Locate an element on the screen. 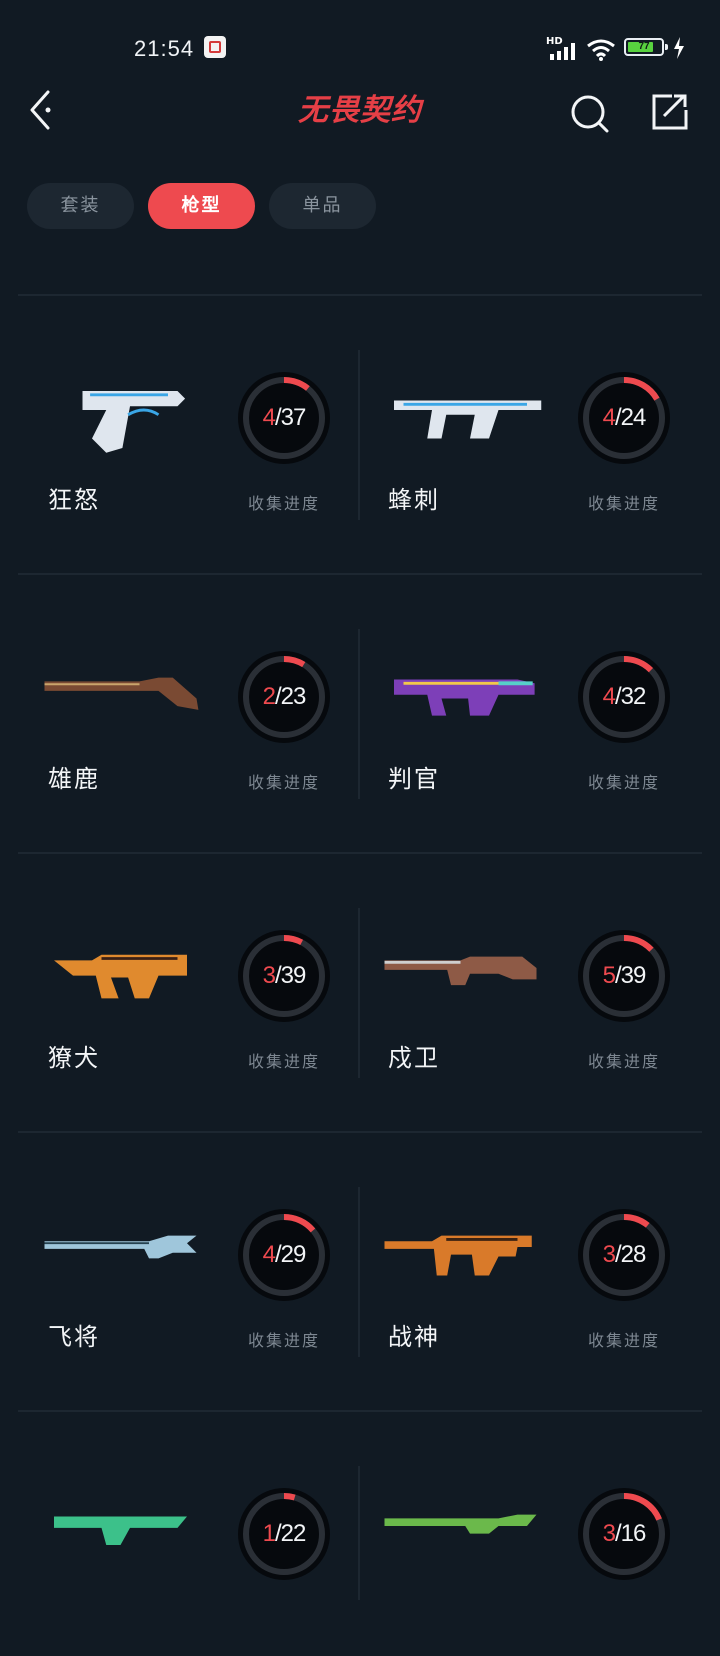 The width and height of the screenshot is (720, 1656). battery-cap is located at coordinates (666, 47).